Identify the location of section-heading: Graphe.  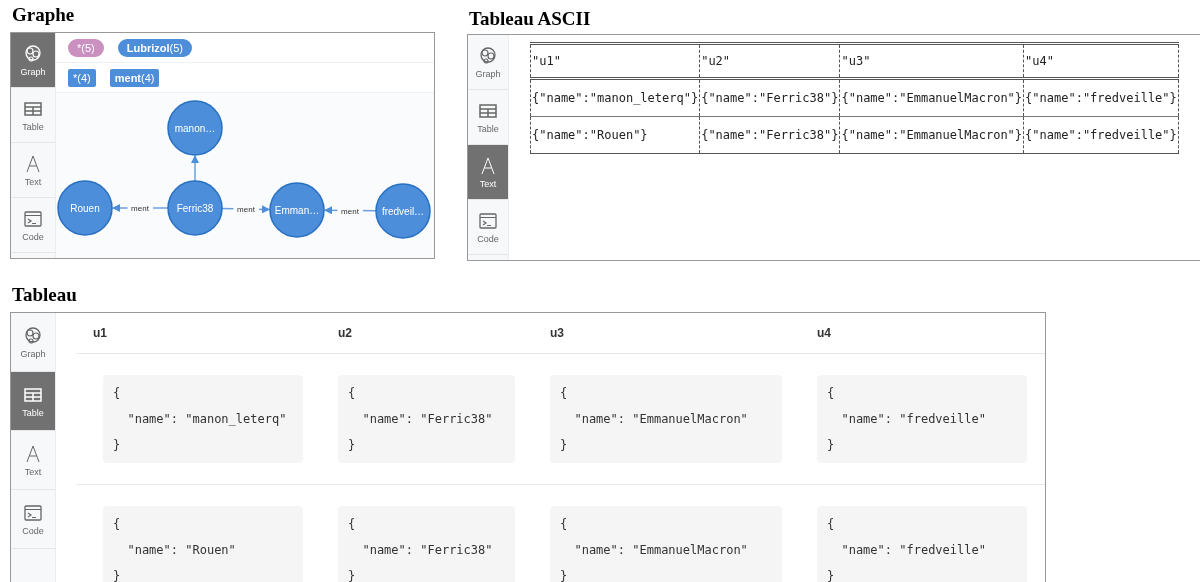
(44, 15).